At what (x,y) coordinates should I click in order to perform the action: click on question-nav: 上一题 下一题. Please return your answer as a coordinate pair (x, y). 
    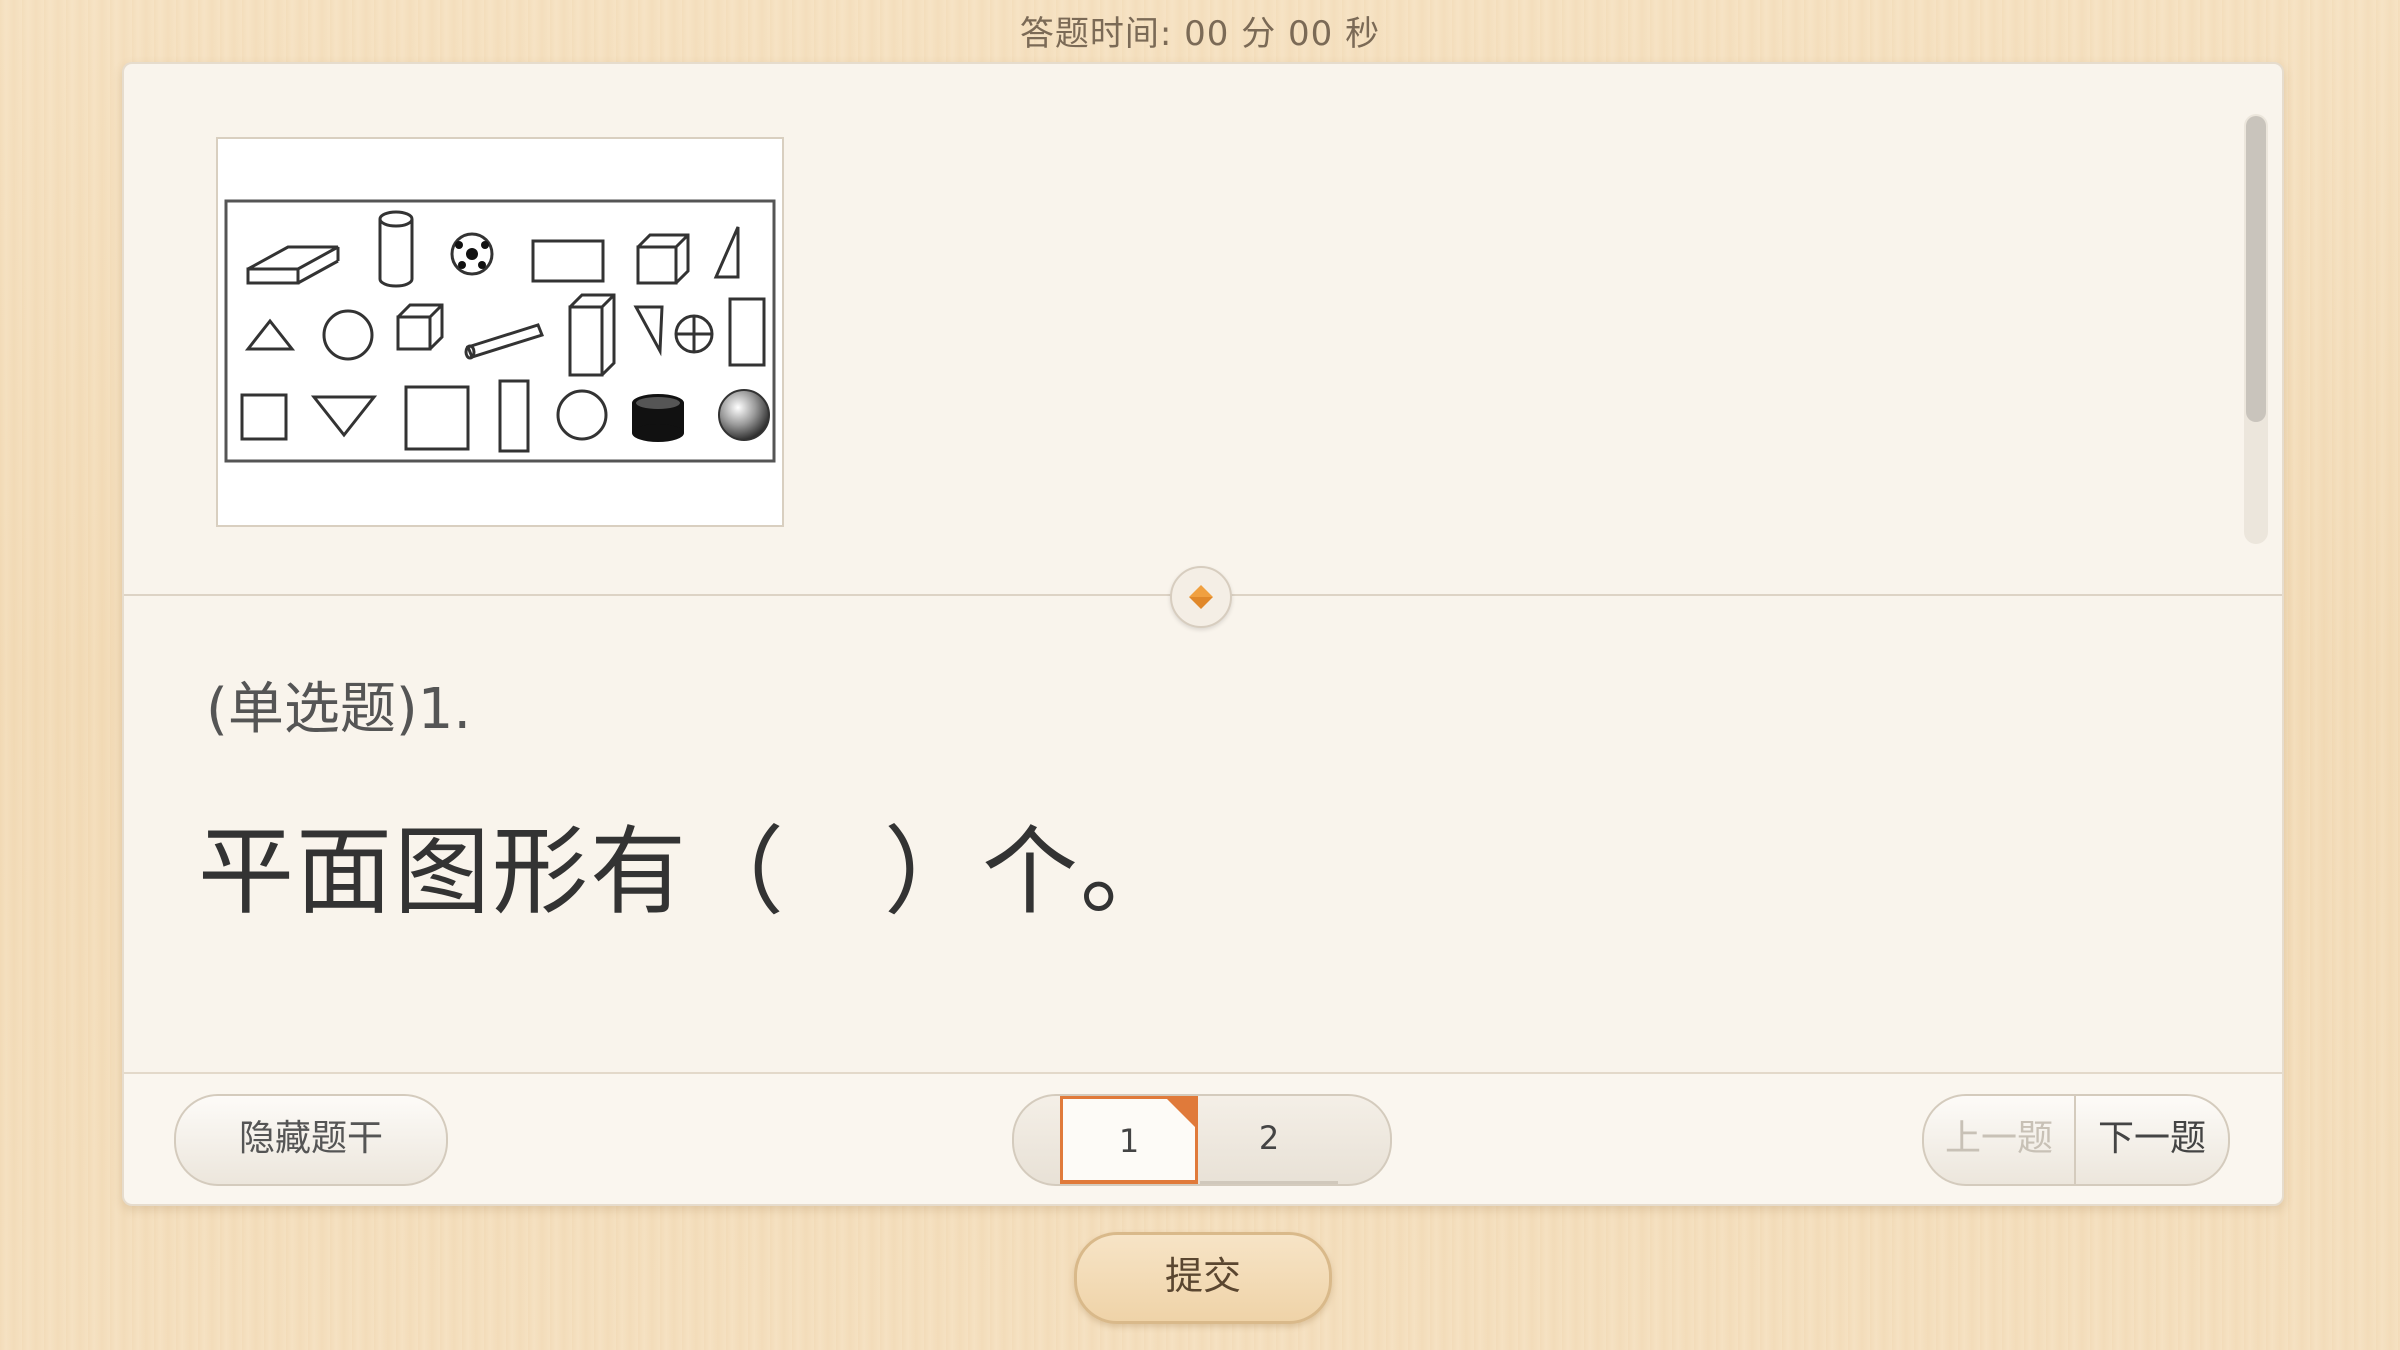
    Looking at the image, I should click on (2076, 1140).